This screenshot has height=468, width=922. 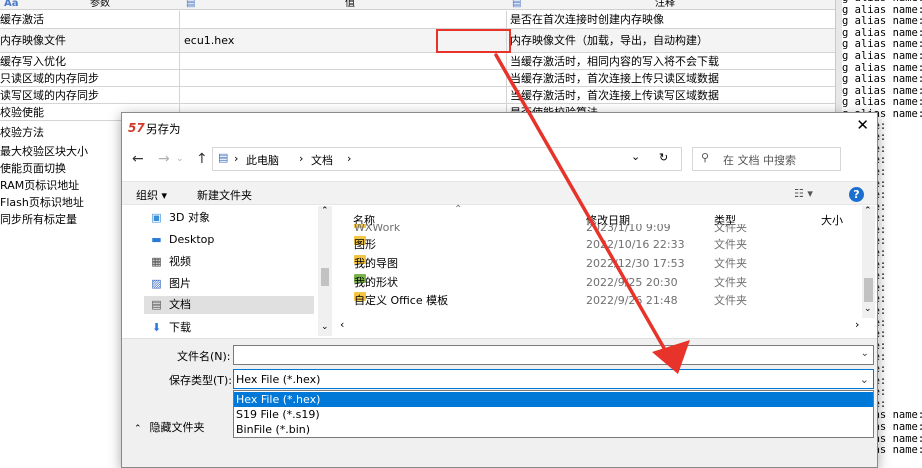 I want to click on desktop-icon: ▬, so click(x=156, y=239).